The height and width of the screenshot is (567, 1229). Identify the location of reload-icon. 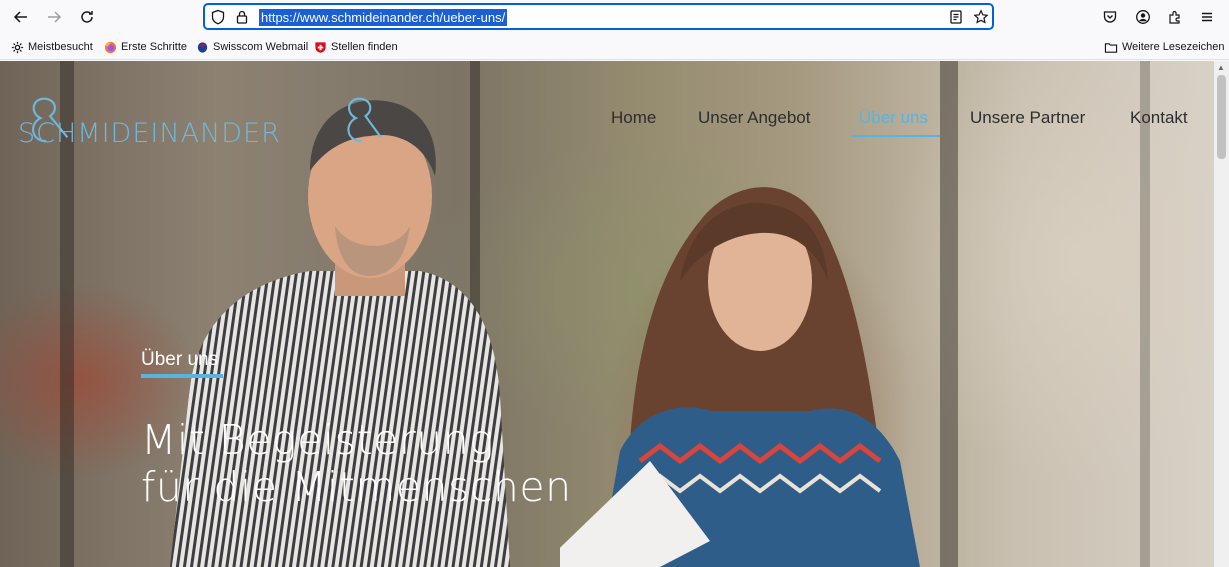
(87, 17).